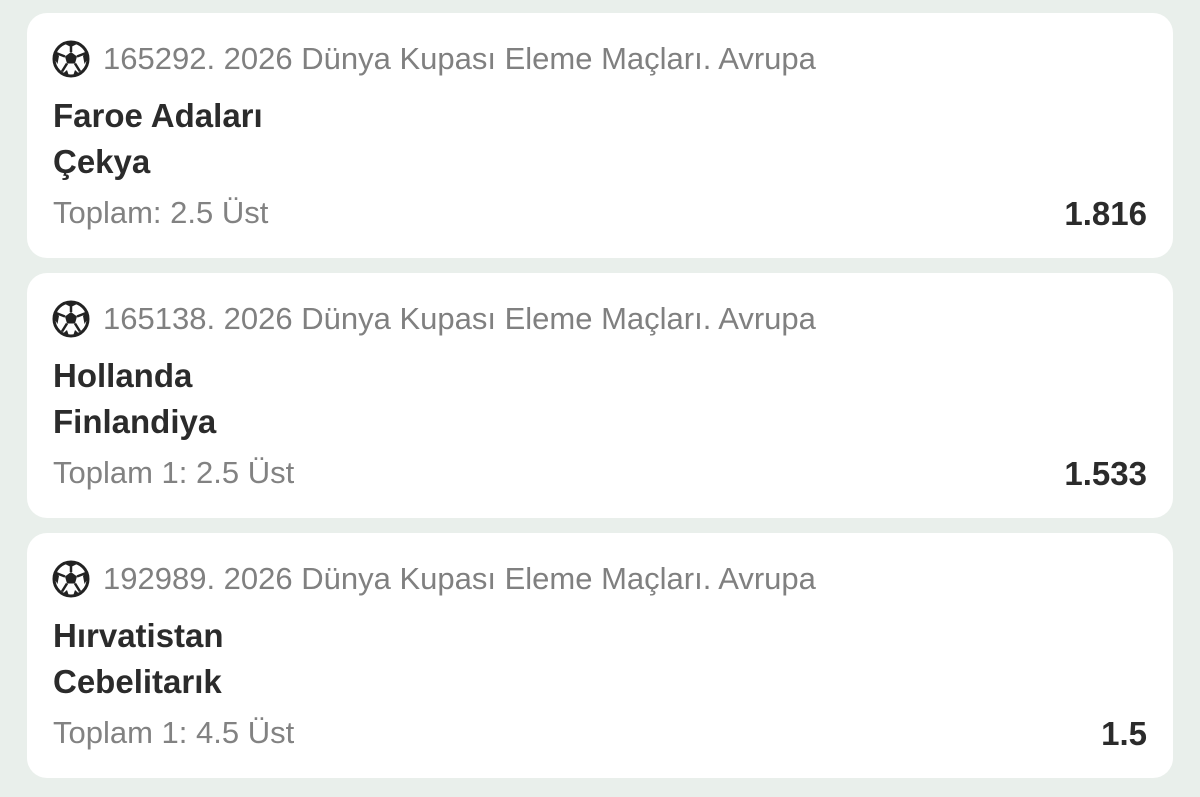  What do you see at coordinates (174, 732) in the screenshot?
I see `bet-market: Toplam 1: 4.5 Üst` at bounding box center [174, 732].